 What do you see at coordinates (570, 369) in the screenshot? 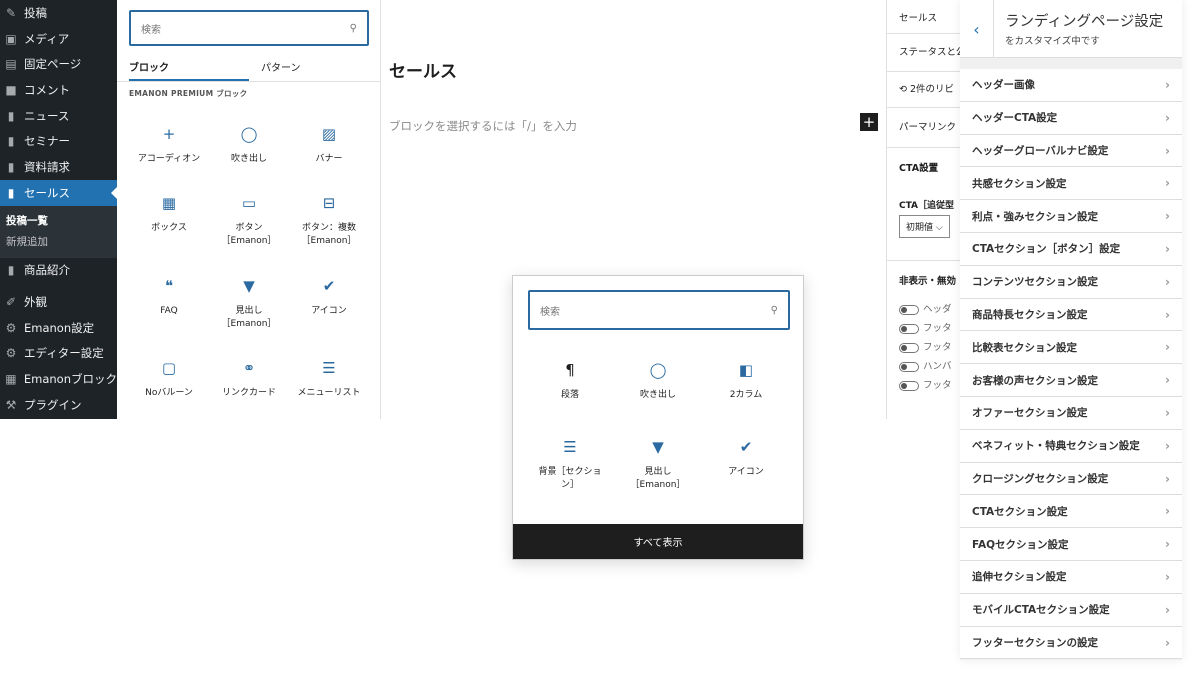
I see `paragraph-icon: ¶` at bounding box center [570, 369].